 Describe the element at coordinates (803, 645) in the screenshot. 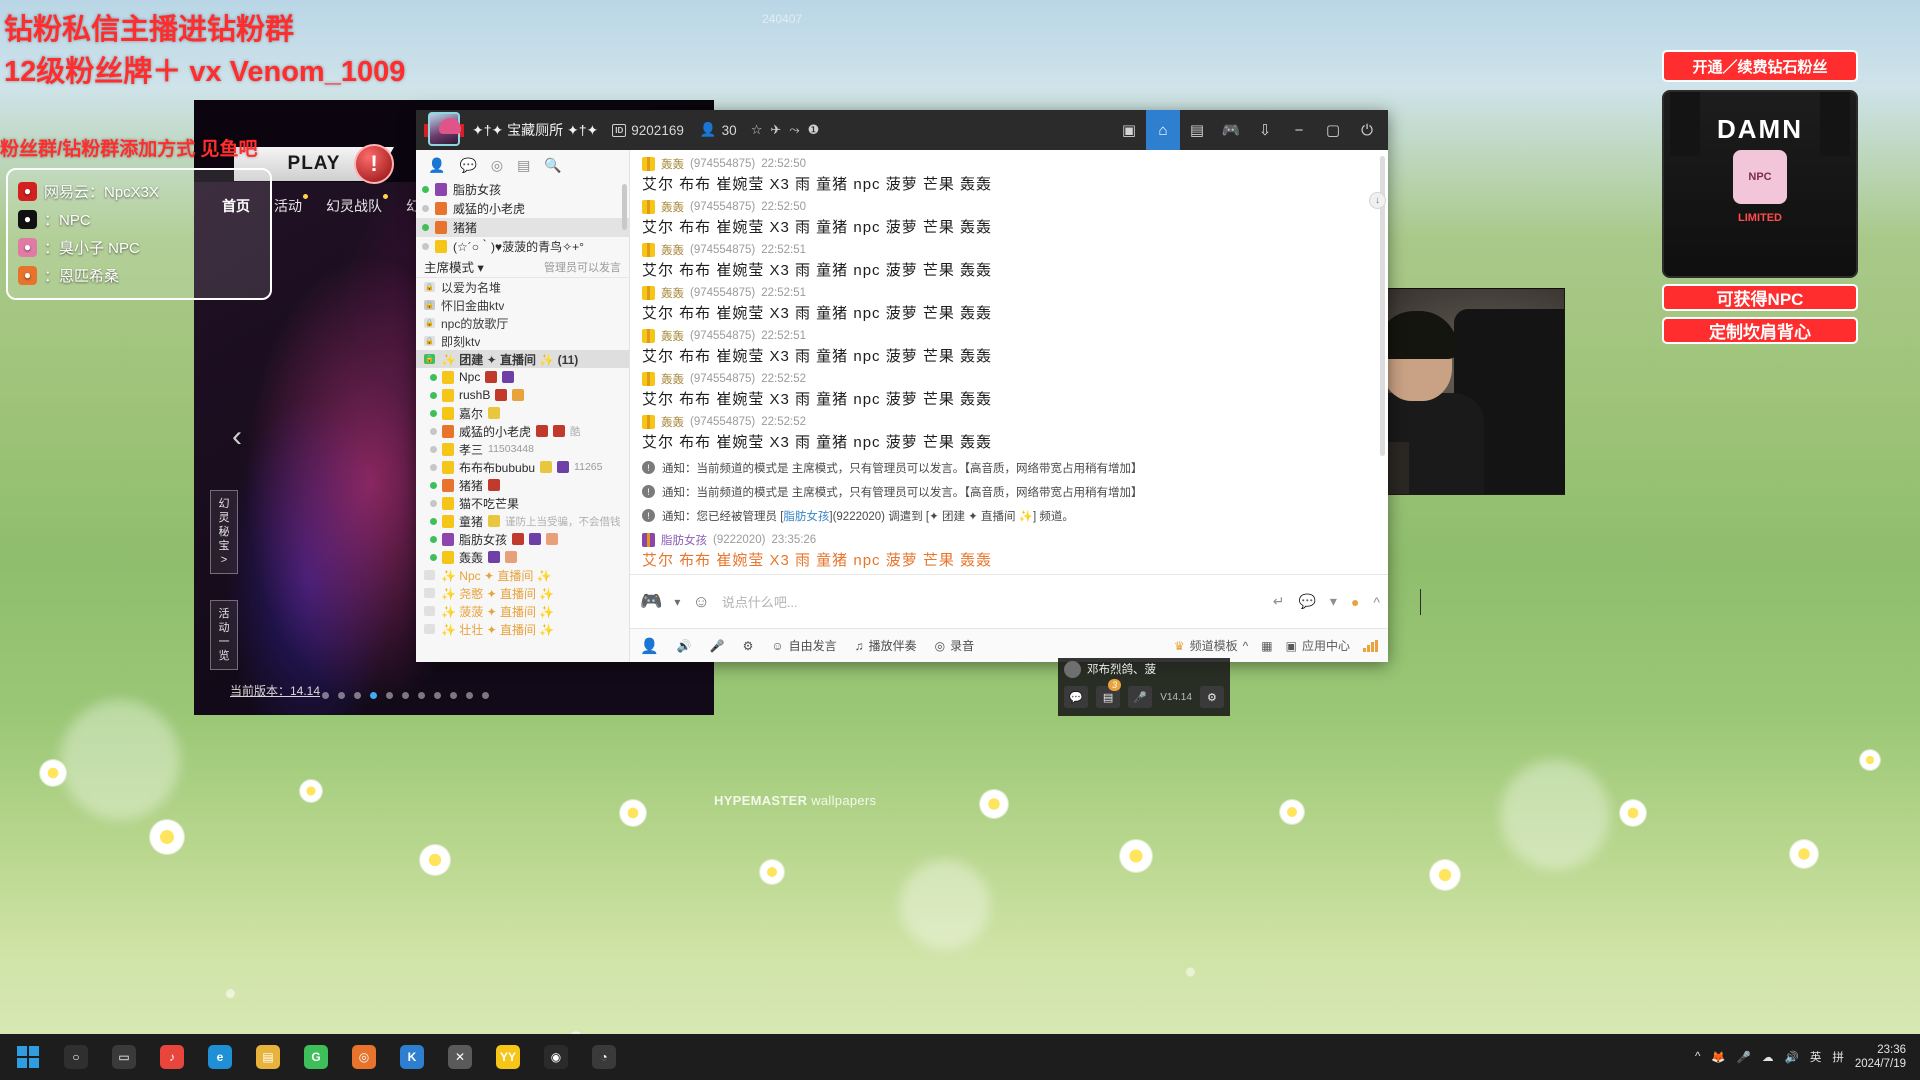

I see `free-speak-button: ☺ 自由发言` at that location.